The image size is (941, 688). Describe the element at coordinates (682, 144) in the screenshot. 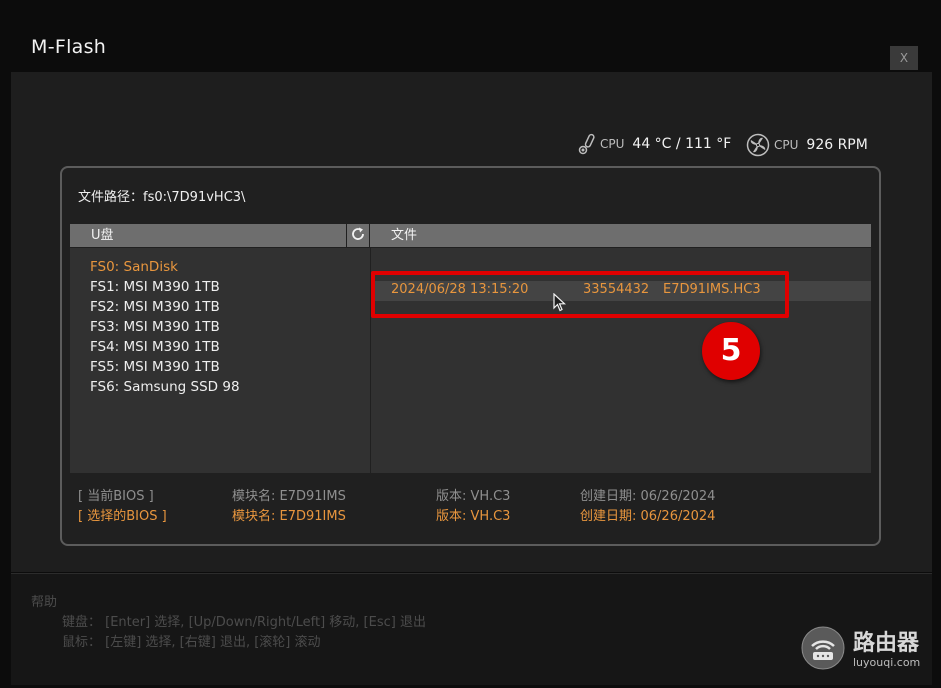

I see `cpu-temp-value: 44 °C / 111 °F` at that location.